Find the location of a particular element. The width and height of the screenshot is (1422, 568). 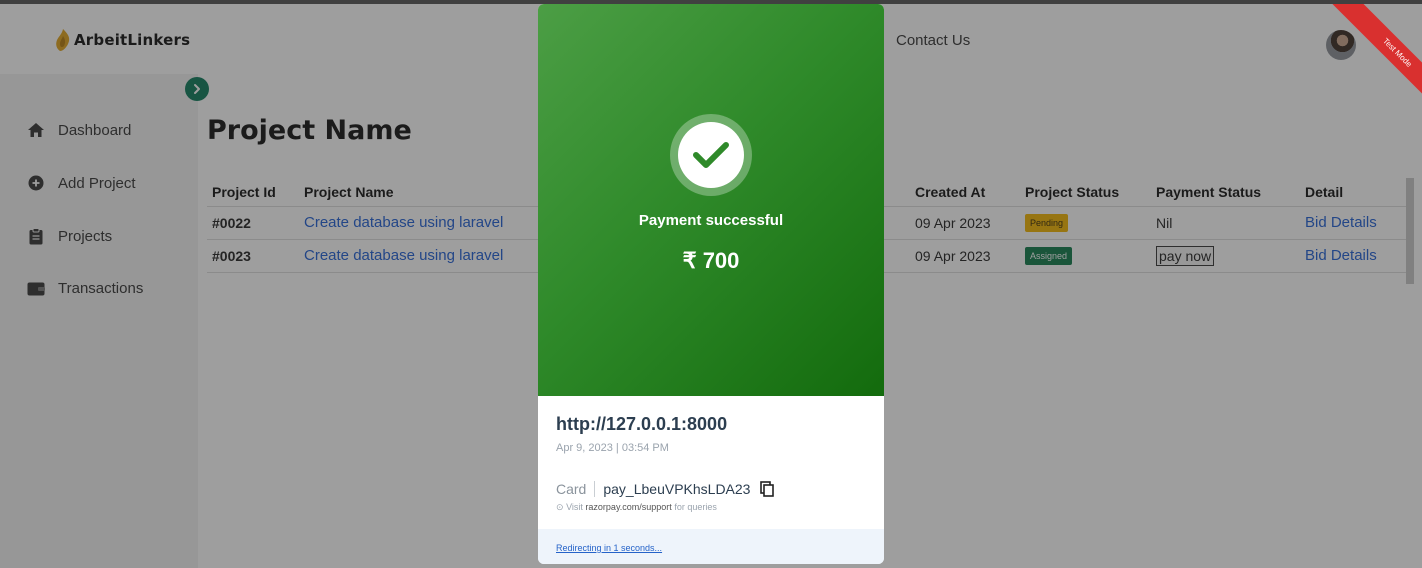

merchant-url: http://127.0.0.1:8000 is located at coordinates (642, 424).